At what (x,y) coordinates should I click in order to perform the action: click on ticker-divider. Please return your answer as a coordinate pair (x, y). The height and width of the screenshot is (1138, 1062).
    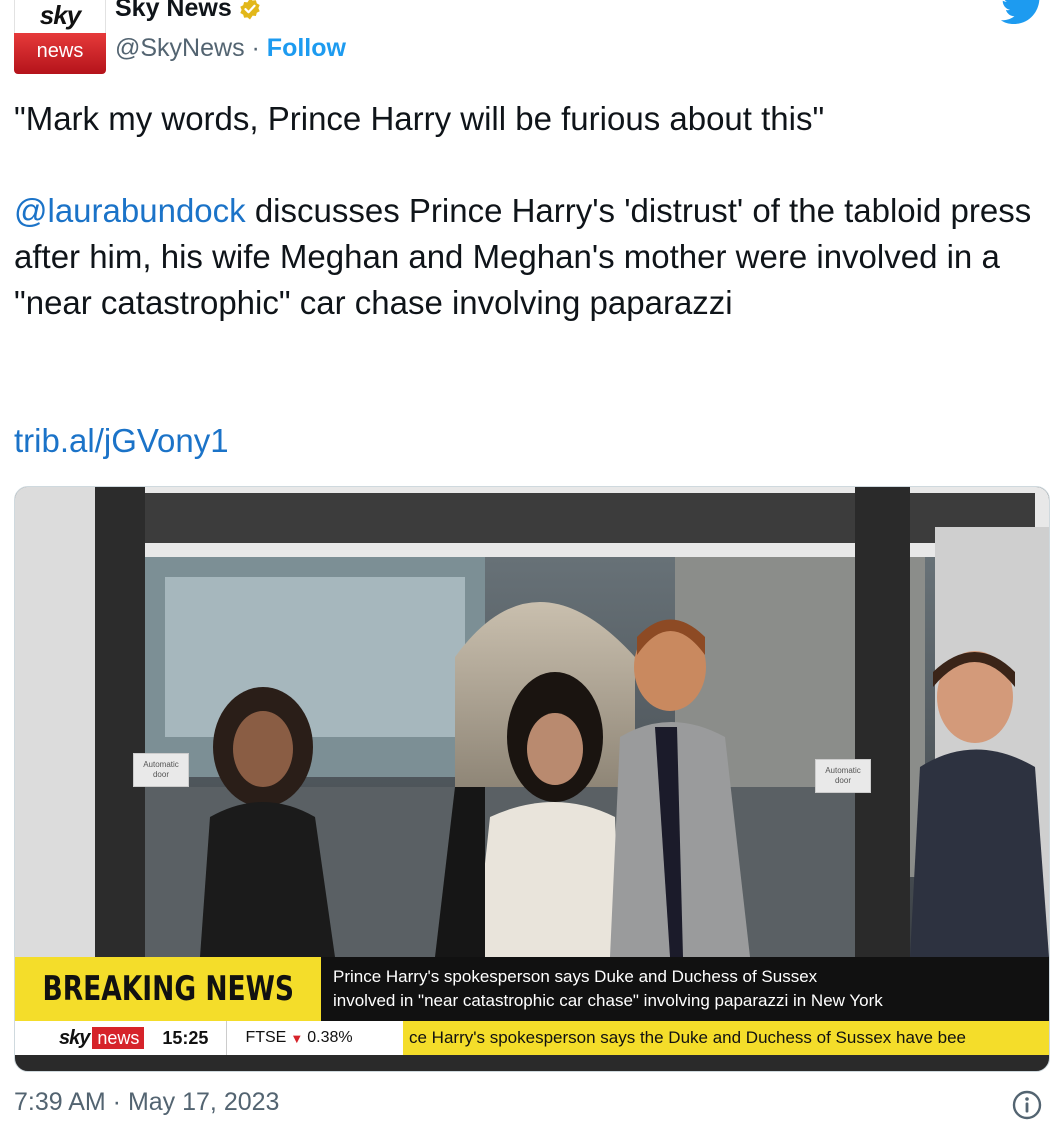
    Looking at the image, I should click on (227, 1038).